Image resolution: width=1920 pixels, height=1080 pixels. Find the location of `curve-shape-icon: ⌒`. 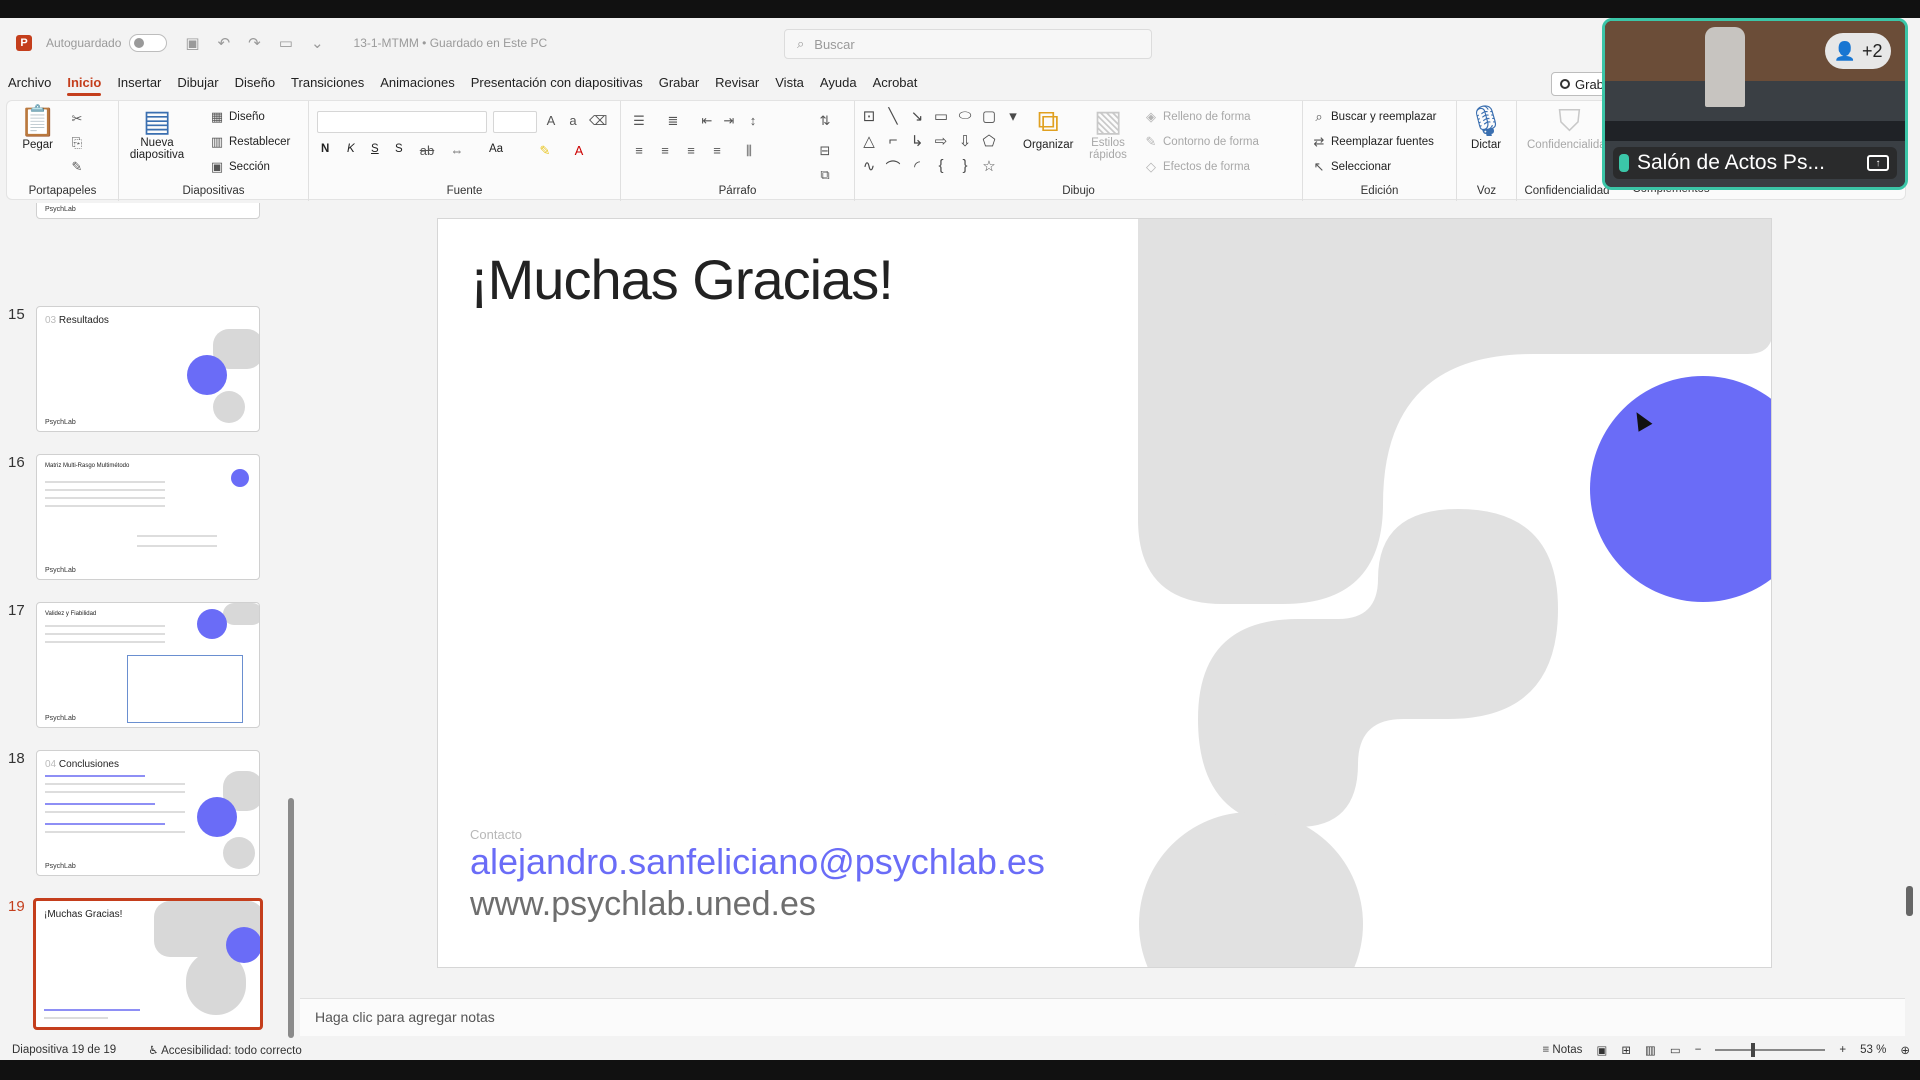

curve-shape-icon: ⌒ is located at coordinates (893, 169).